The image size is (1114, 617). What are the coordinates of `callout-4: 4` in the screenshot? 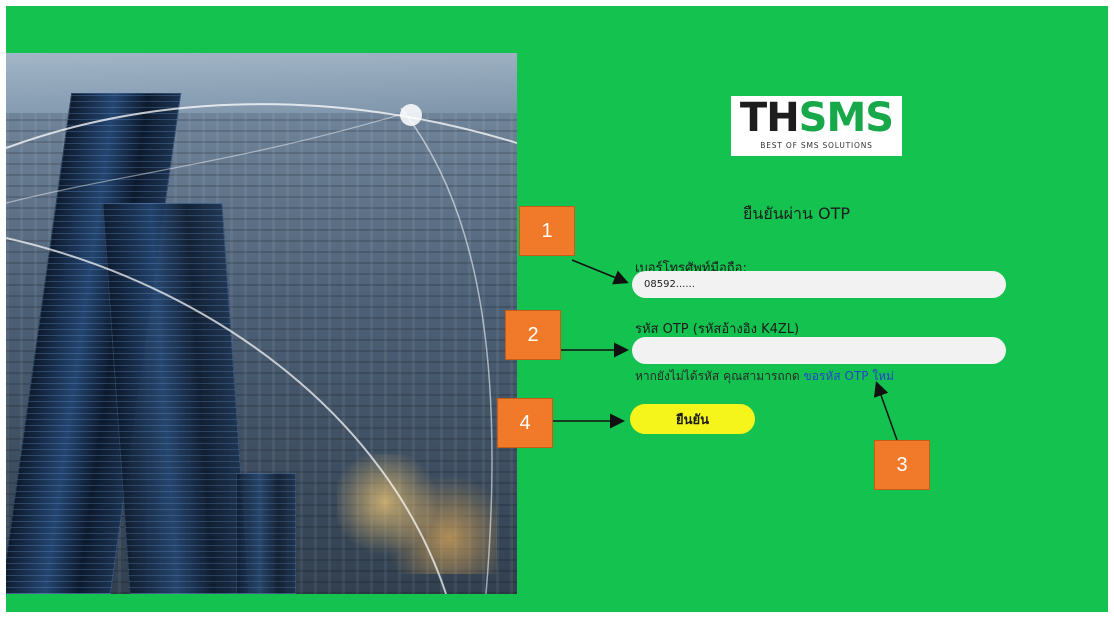 It's located at (525, 423).